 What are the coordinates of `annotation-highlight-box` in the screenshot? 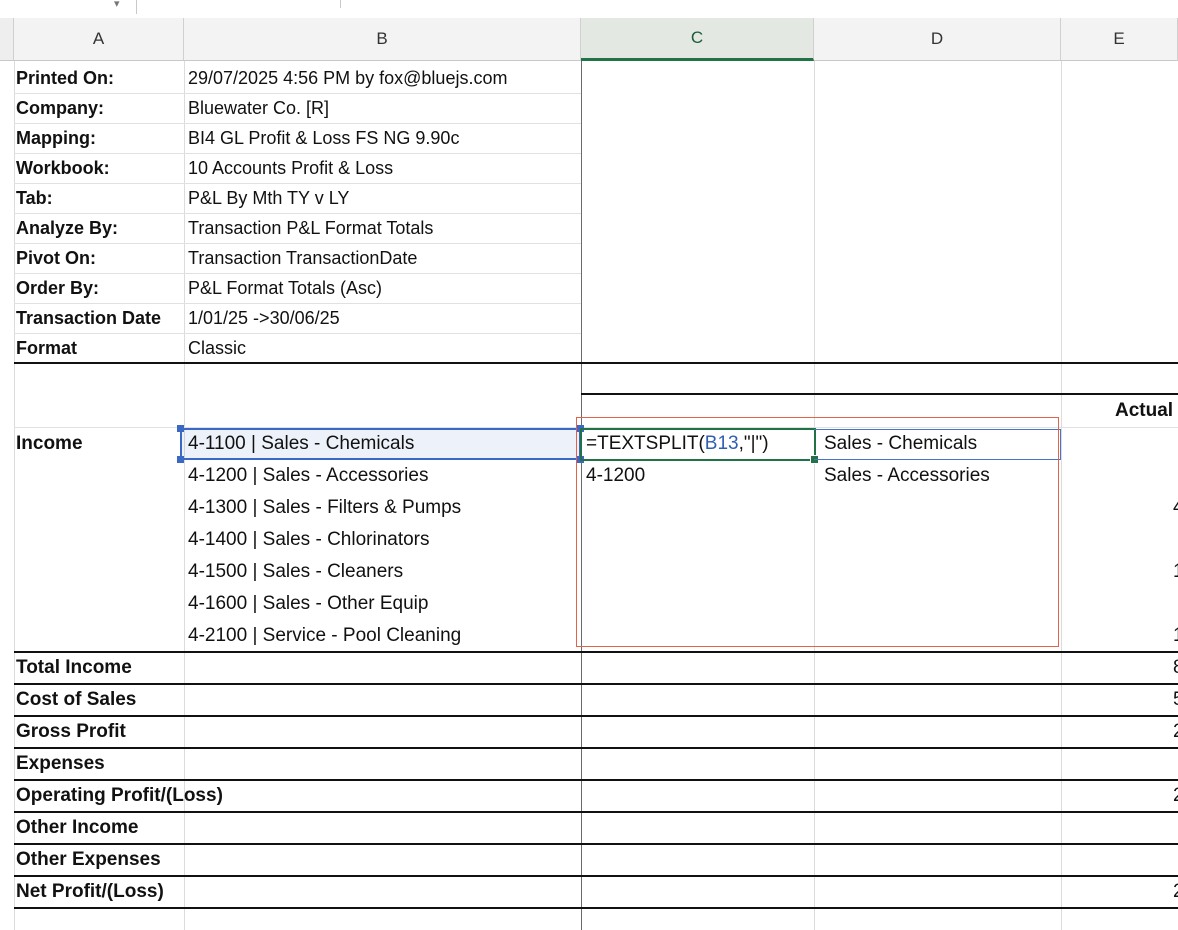 It's located at (817, 532).